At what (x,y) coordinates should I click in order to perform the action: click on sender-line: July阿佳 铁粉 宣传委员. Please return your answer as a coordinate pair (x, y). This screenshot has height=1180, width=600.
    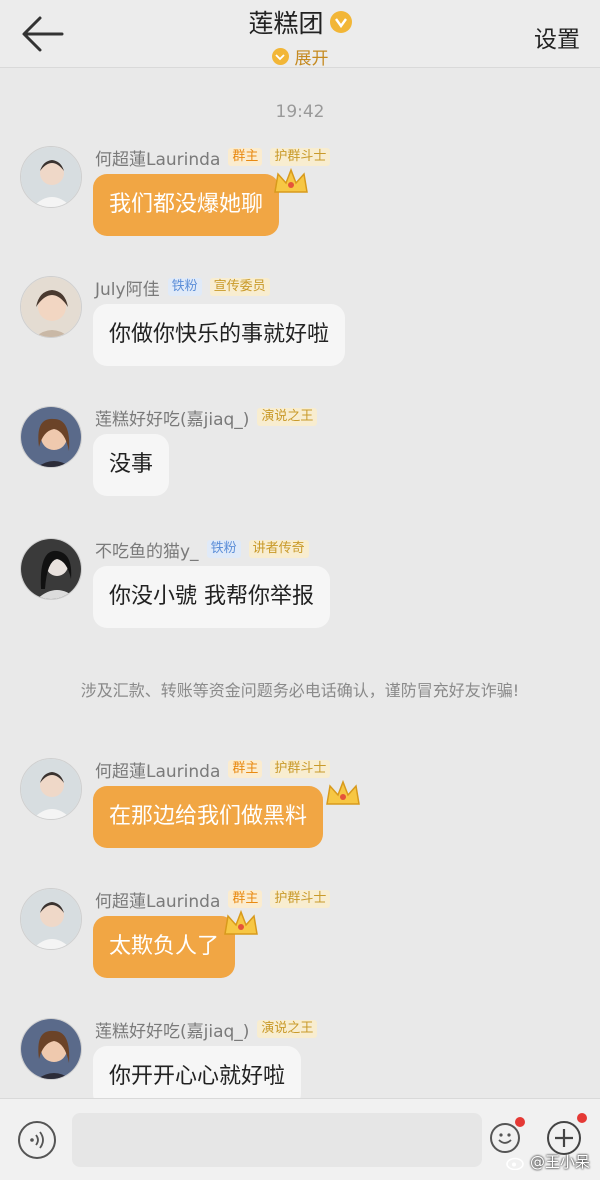
    Looking at the image, I should click on (182, 288).